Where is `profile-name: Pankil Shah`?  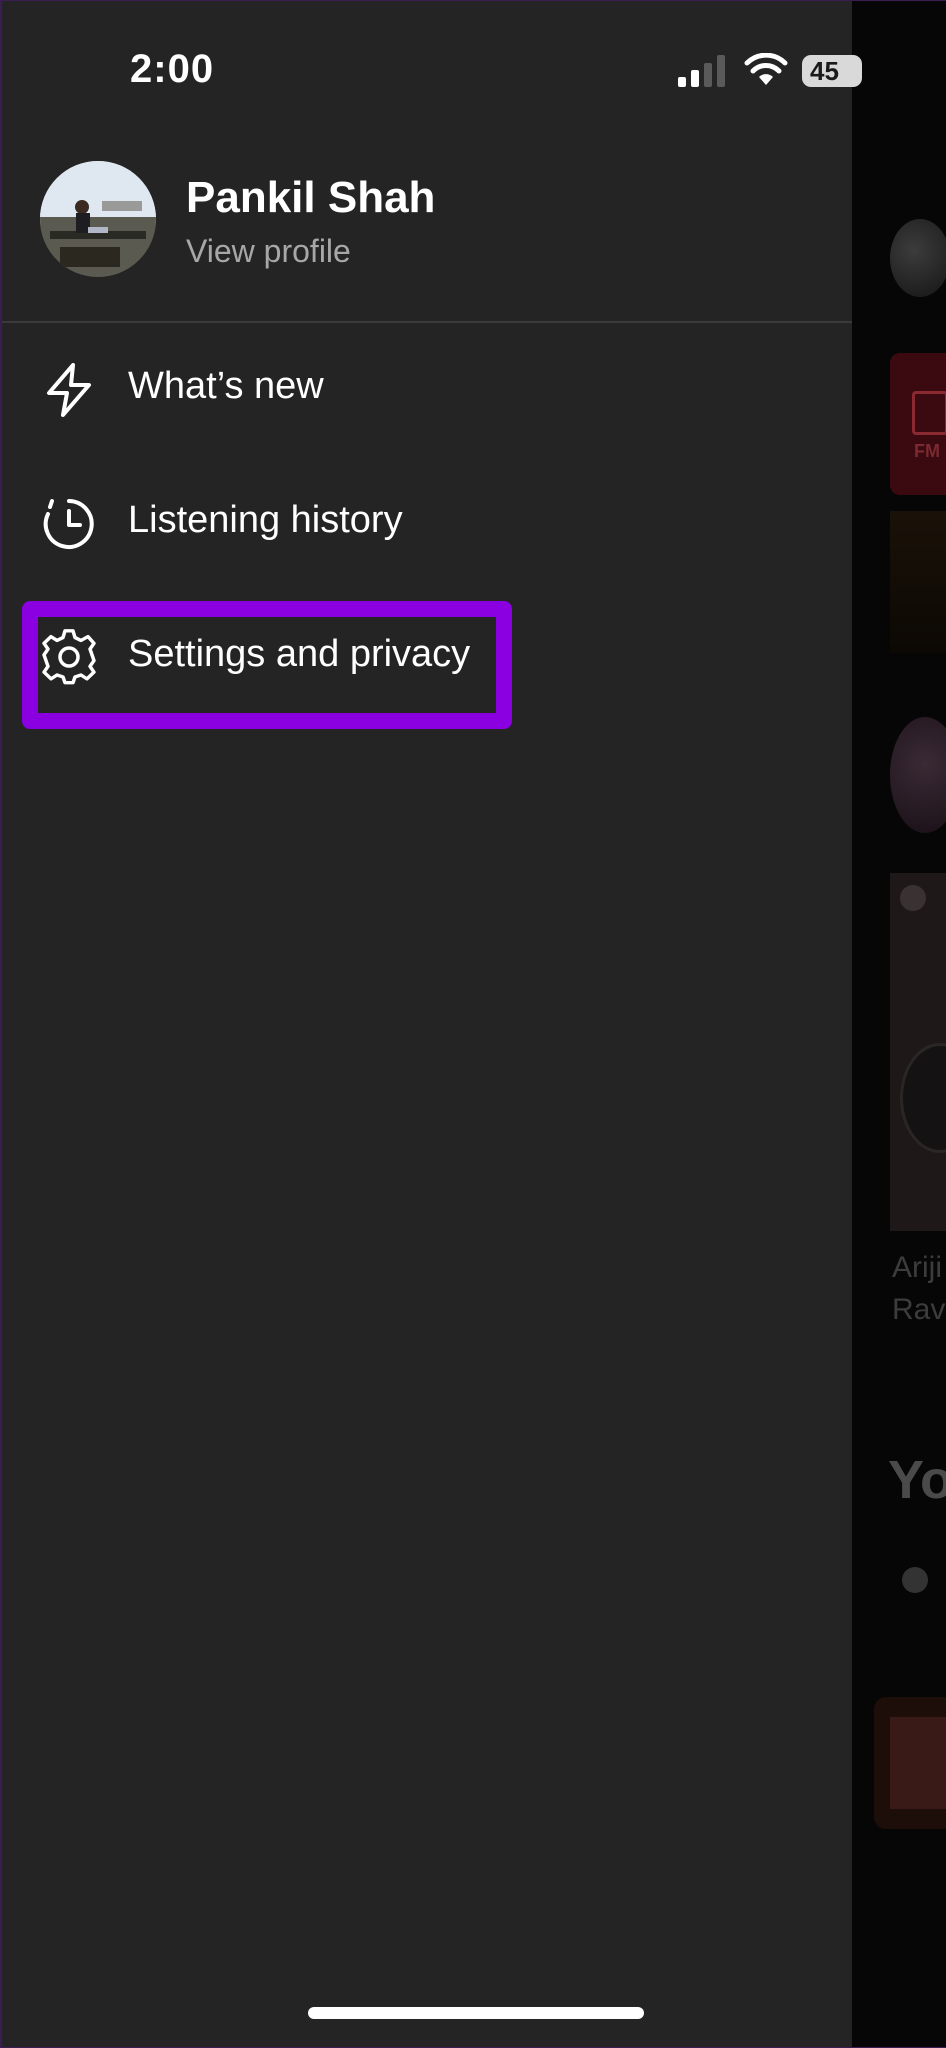 profile-name: Pankil Shah is located at coordinates (311, 197).